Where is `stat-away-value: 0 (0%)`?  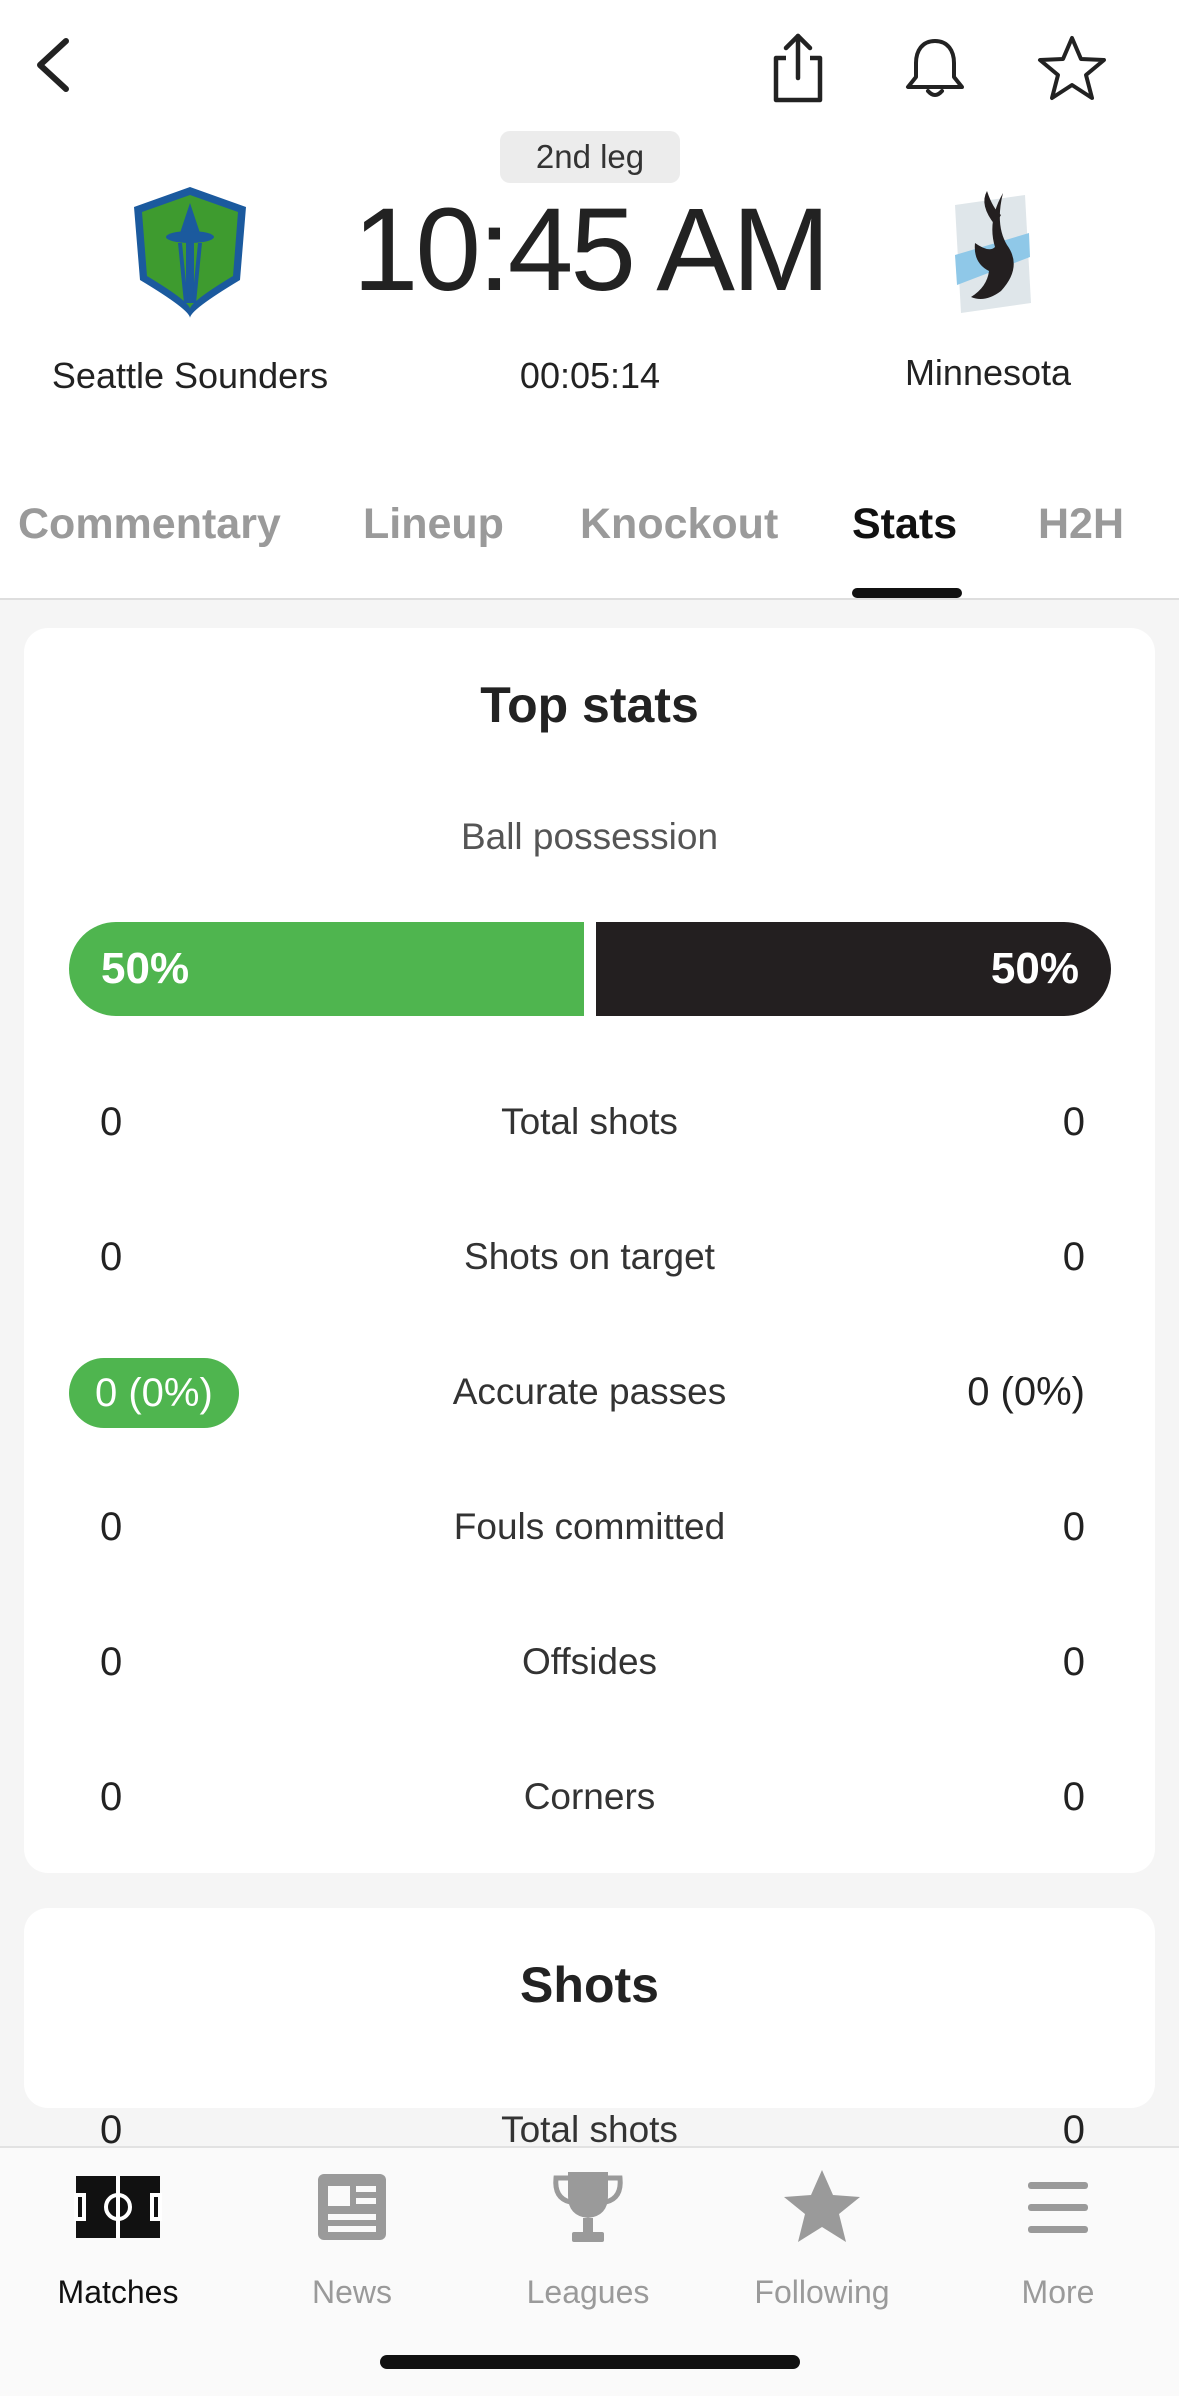
stat-away-value: 0 (0%) is located at coordinates (1026, 1391).